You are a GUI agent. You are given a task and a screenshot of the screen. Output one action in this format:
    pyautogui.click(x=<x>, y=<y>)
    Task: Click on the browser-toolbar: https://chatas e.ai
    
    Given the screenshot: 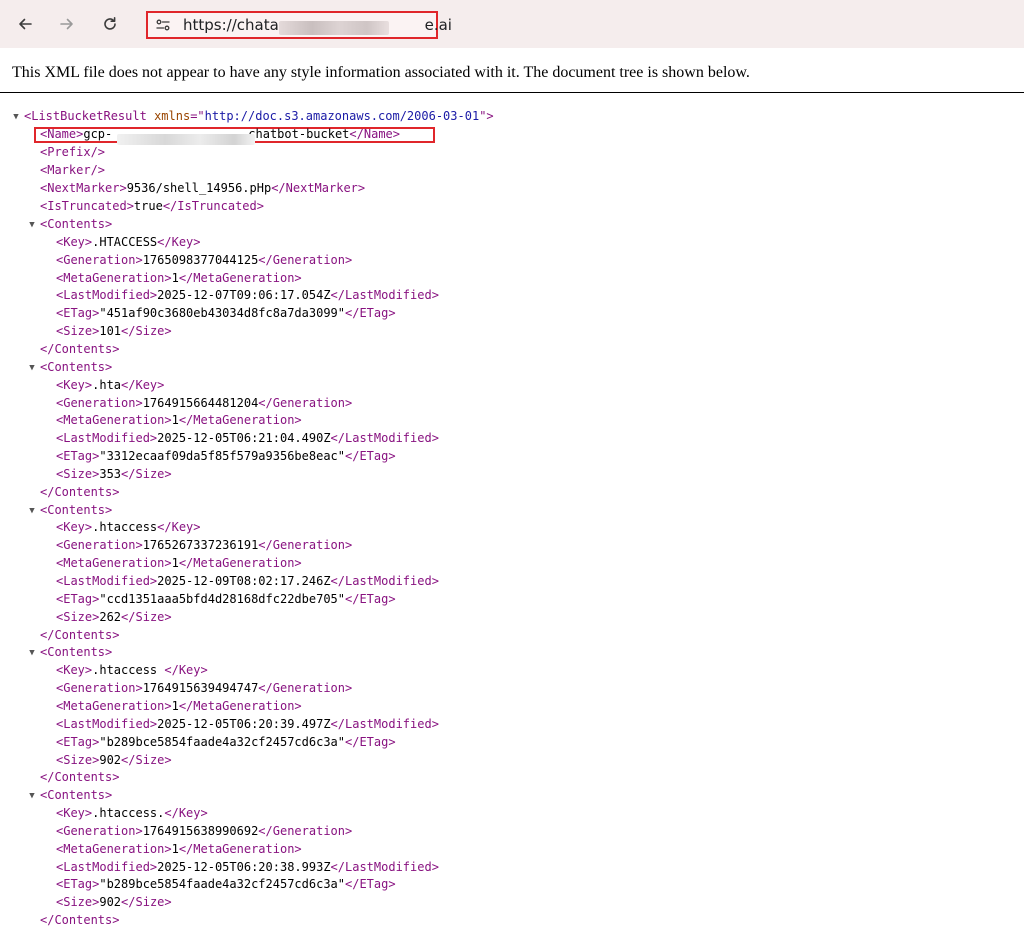 What is the action you would take?
    pyautogui.click(x=512, y=24)
    